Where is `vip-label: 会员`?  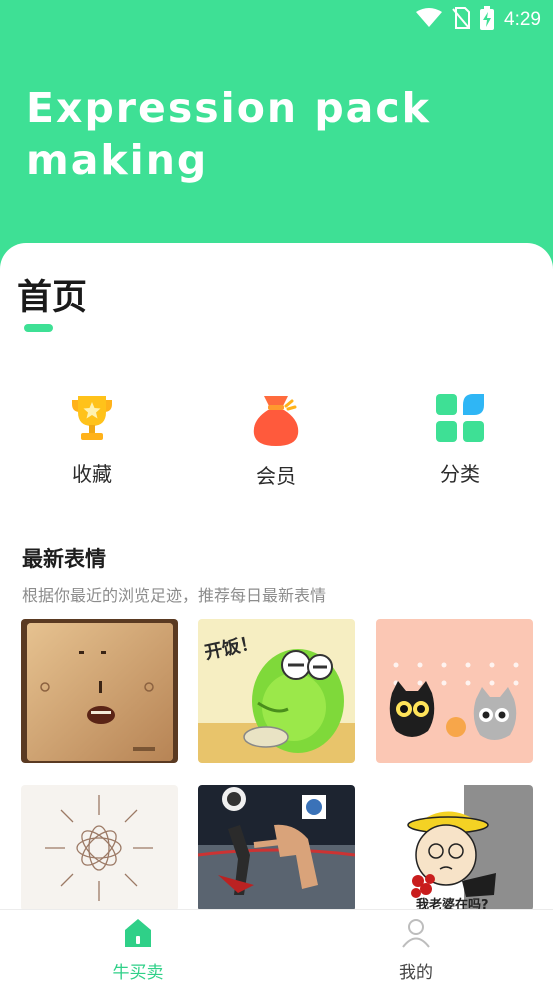 vip-label: 会员 is located at coordinates (276, 476).